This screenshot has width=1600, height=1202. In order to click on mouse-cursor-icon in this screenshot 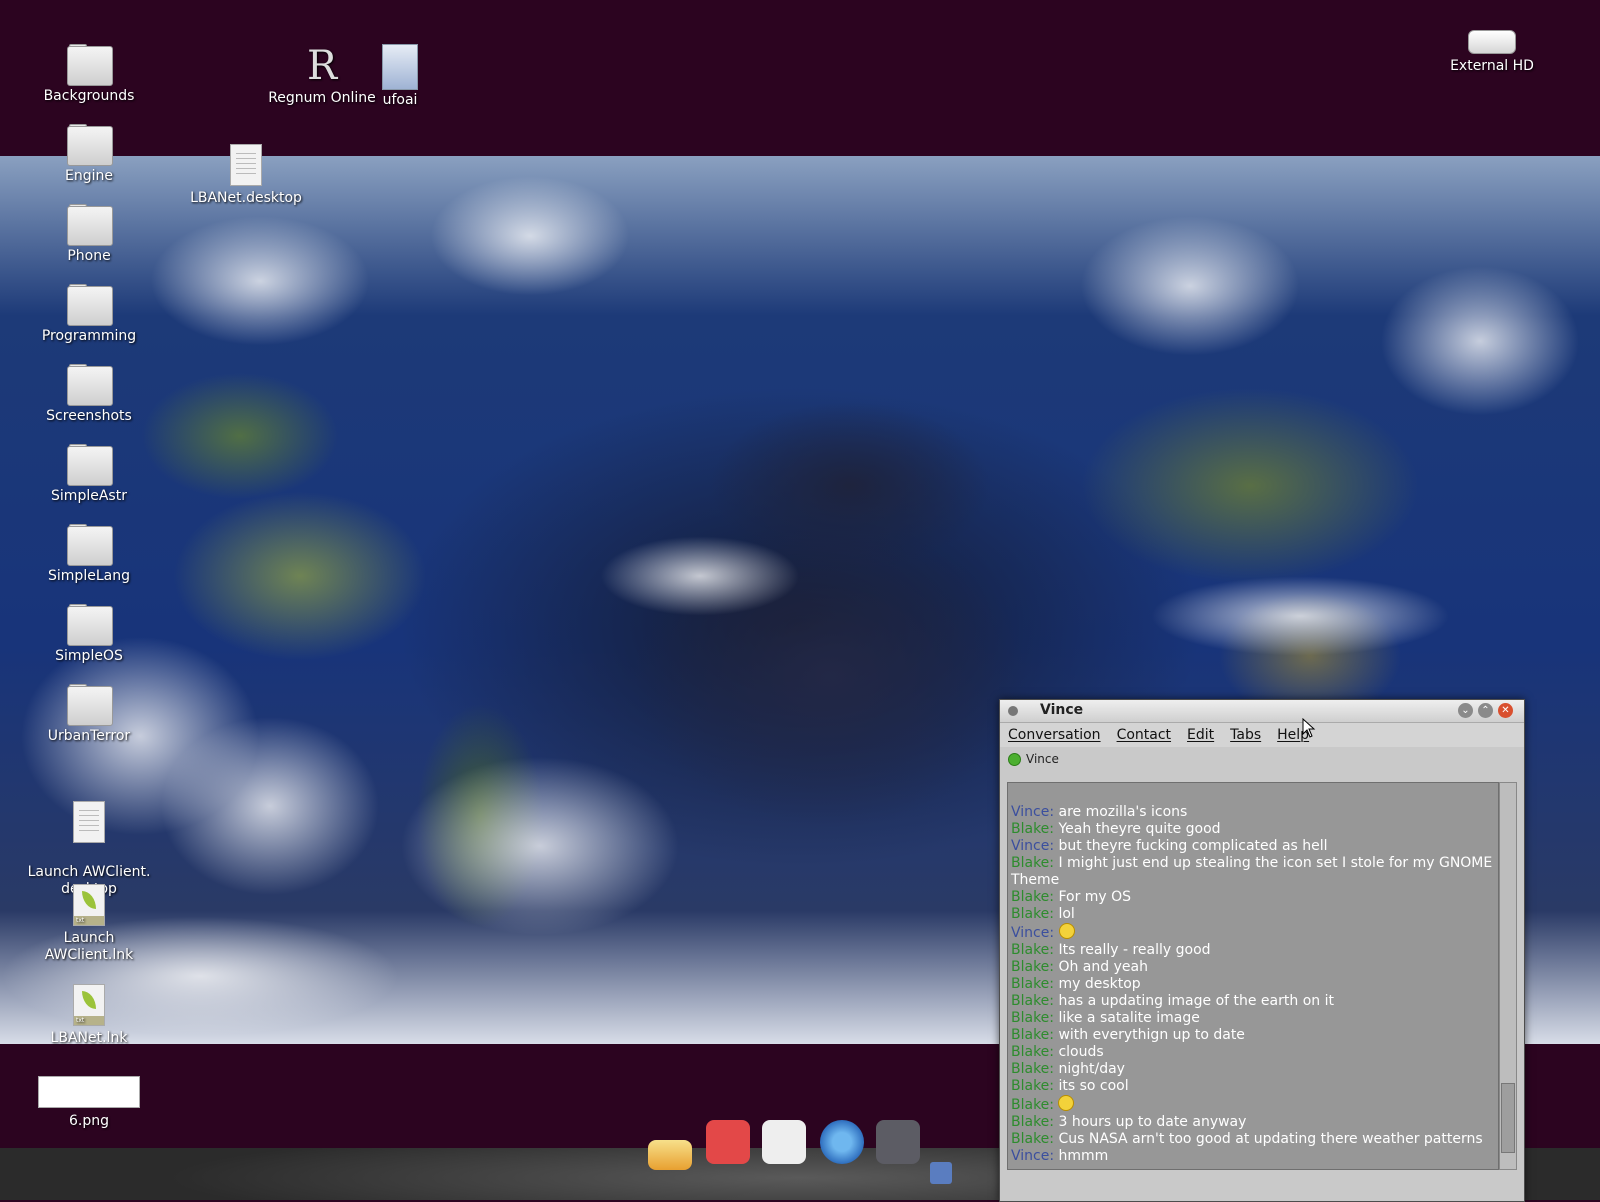, I will do `click(1309, 728)`.